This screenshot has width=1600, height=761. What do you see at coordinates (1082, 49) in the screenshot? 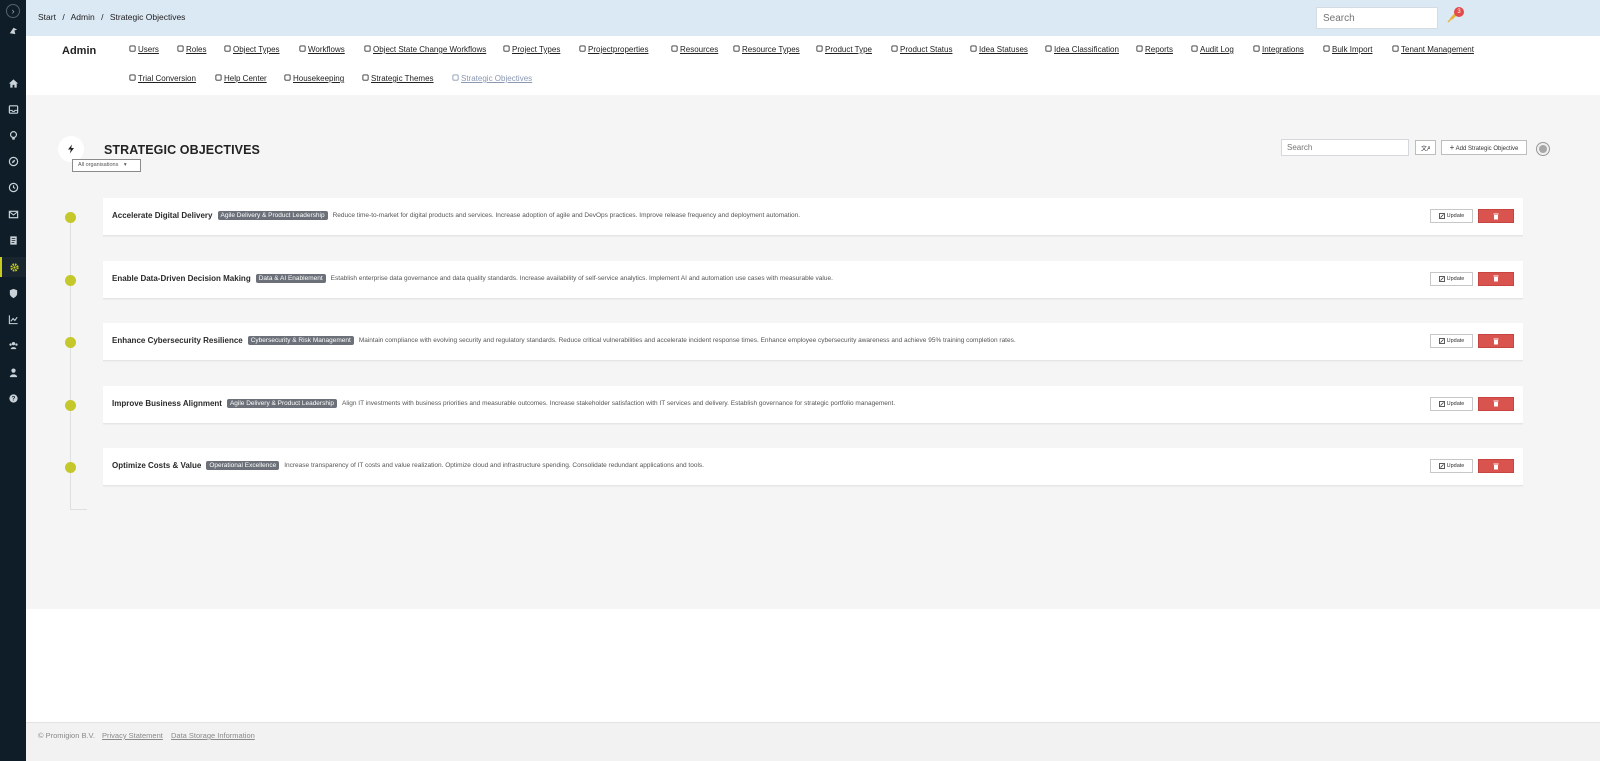
I see `admin-nav-idea-classification: Idea Classification` at bounding box center [1082, 49].